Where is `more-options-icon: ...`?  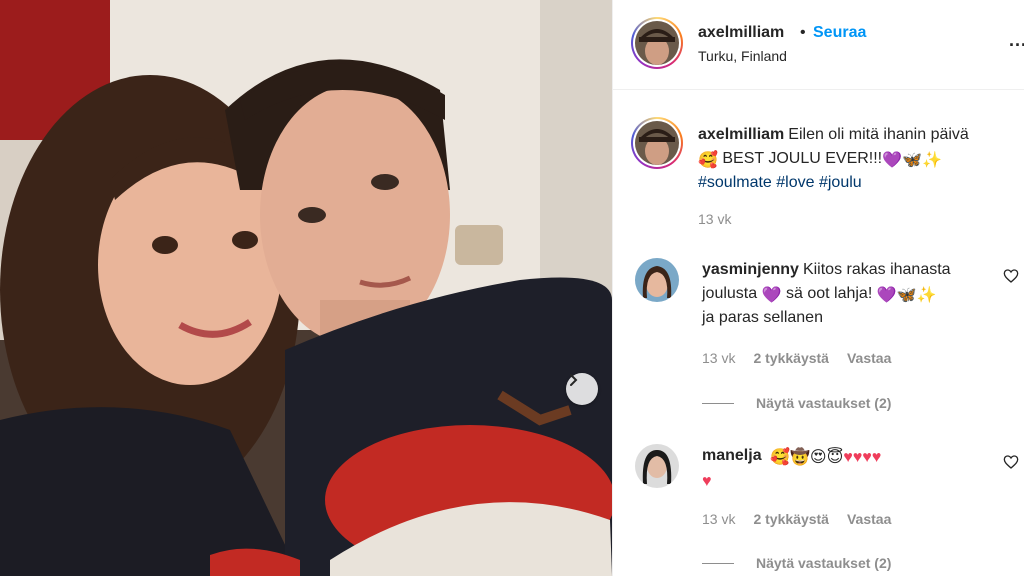
more-options-icon: ... is located at coordinates (1016, 40).